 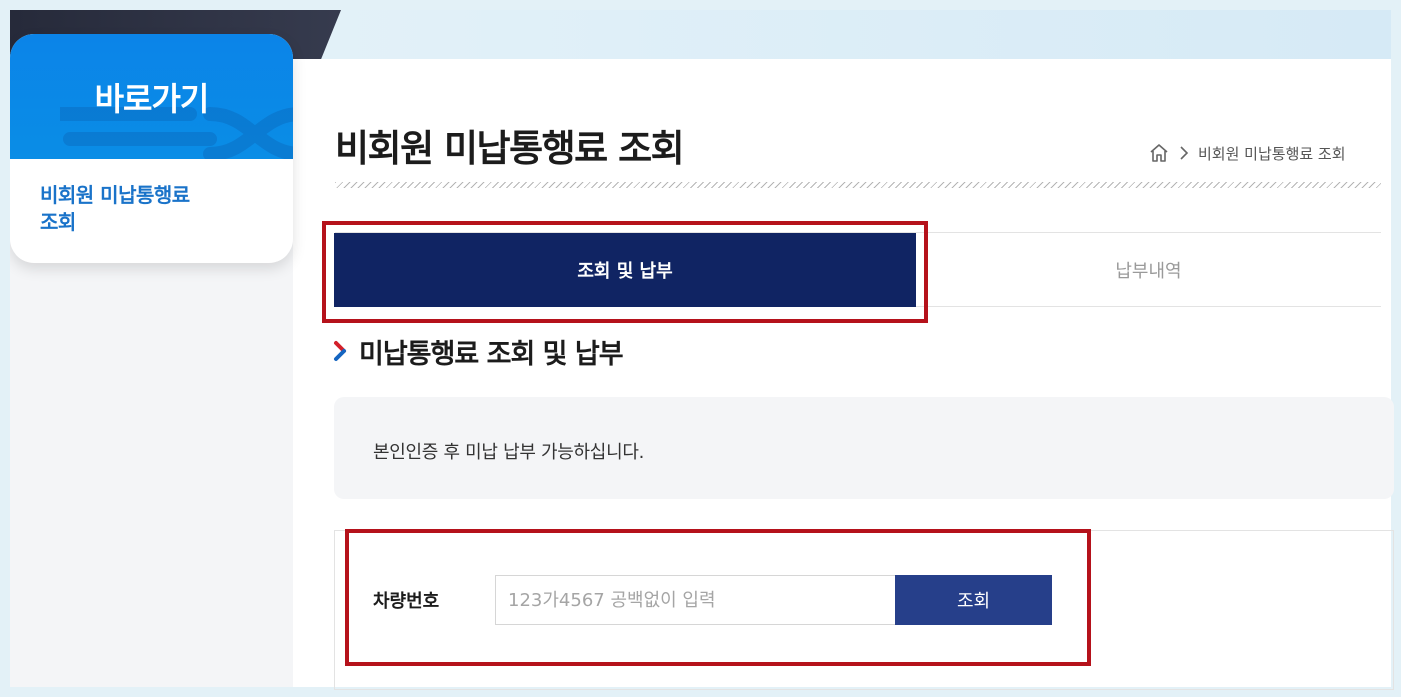 I want to click on quick-links-card: 바로가기 비회원 미납통행료 조회, so click(x=151, y=148).